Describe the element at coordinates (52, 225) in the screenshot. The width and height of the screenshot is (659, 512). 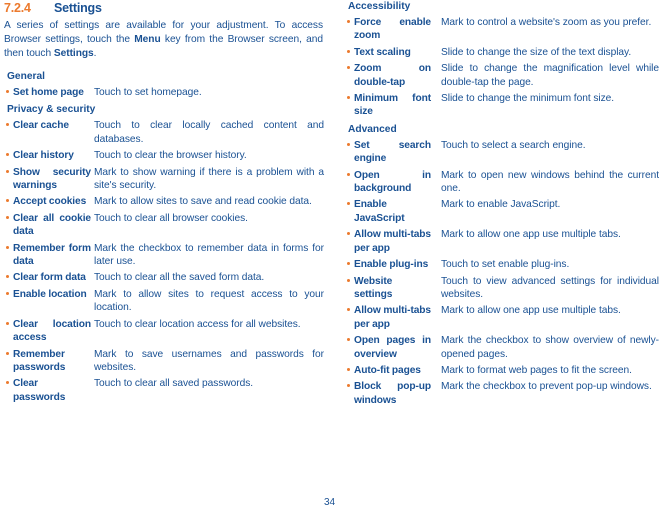
I see `setting-name-clear-all-cookie-data: Clear all cookie data` at that location.